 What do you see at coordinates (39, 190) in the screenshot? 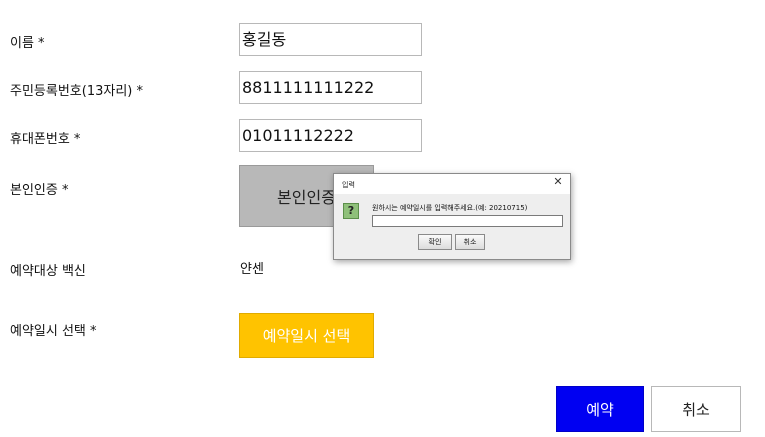
I see `verify-label: 본인인증 *` at bounding box center [39, 190].